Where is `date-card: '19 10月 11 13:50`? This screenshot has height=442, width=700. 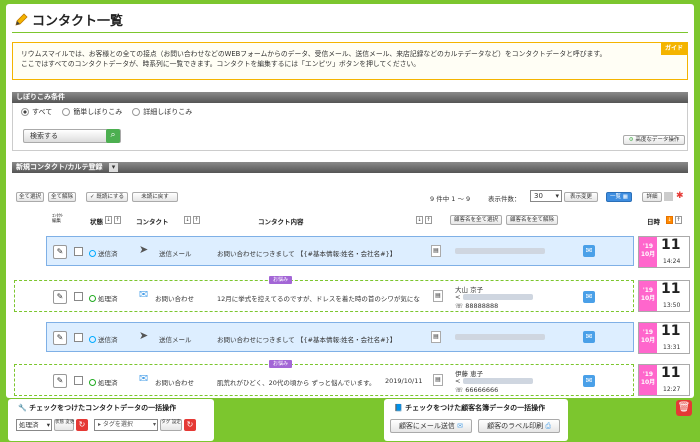 date-card: '19 10月 11 13:50 is located at coordinates (664, 296).